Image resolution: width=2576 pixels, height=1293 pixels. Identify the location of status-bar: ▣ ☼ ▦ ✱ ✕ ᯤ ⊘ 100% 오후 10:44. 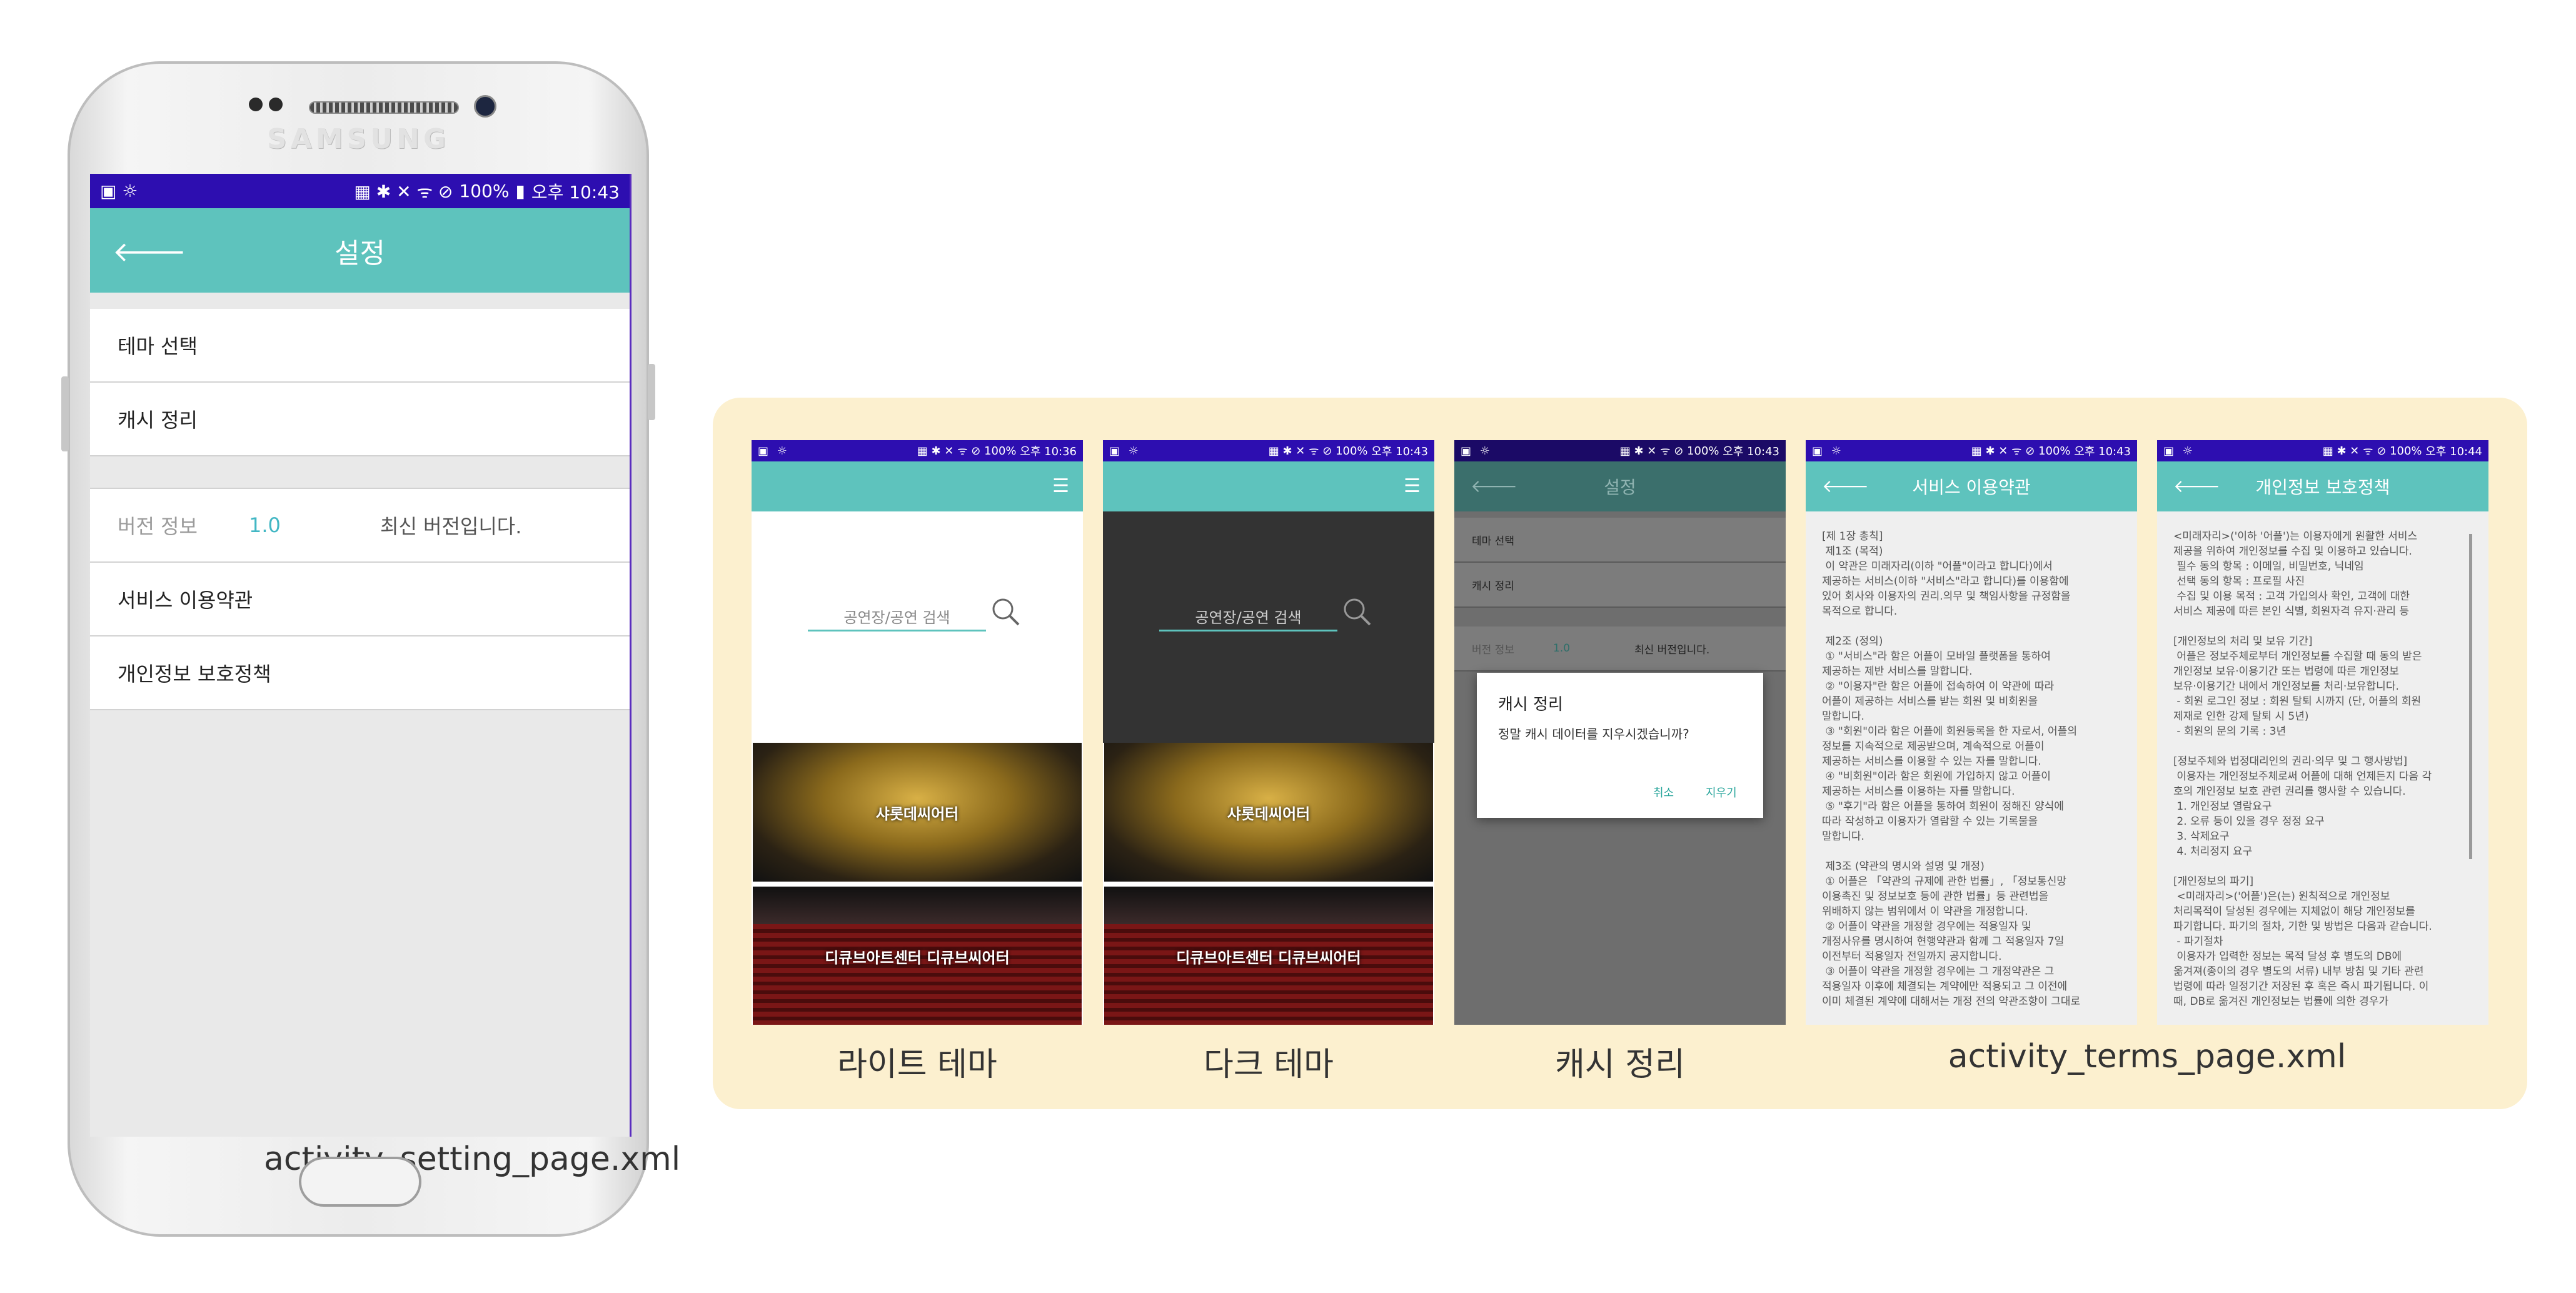
(2322, 451).